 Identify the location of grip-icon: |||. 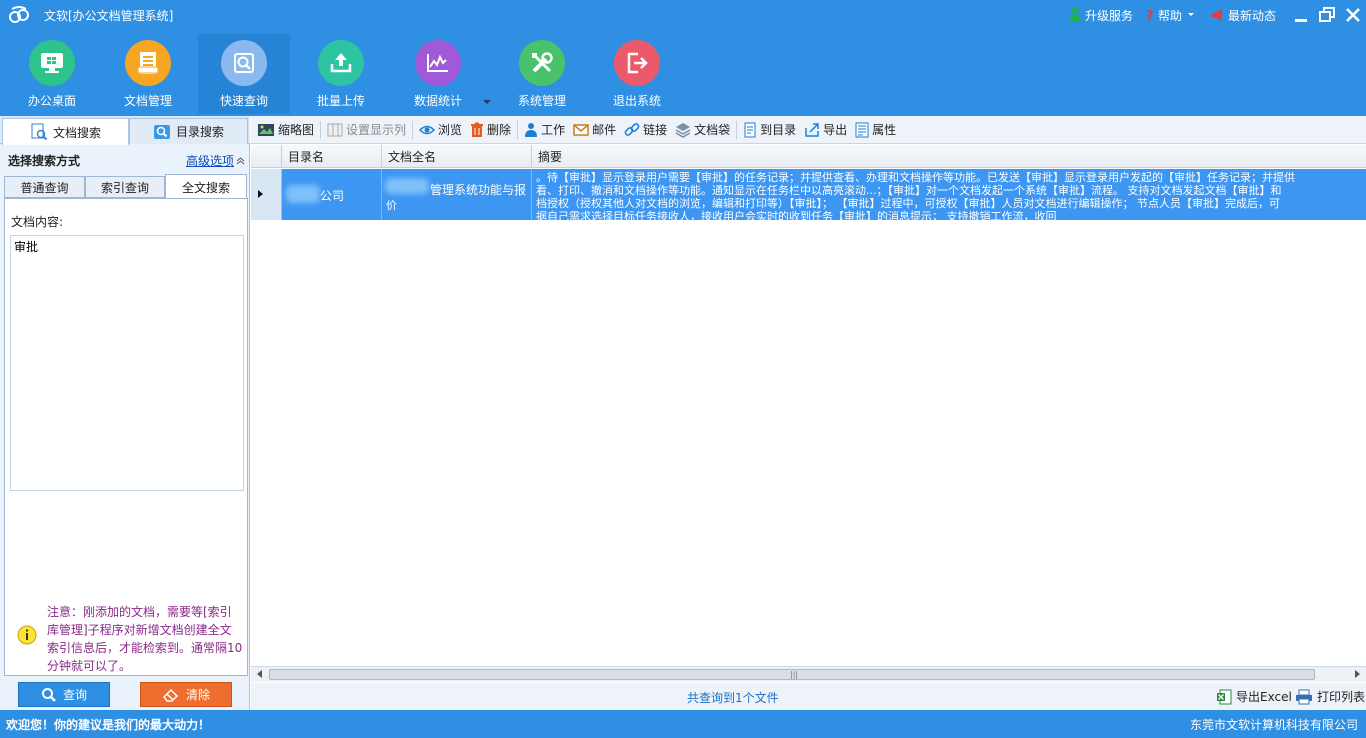
(794, 674).